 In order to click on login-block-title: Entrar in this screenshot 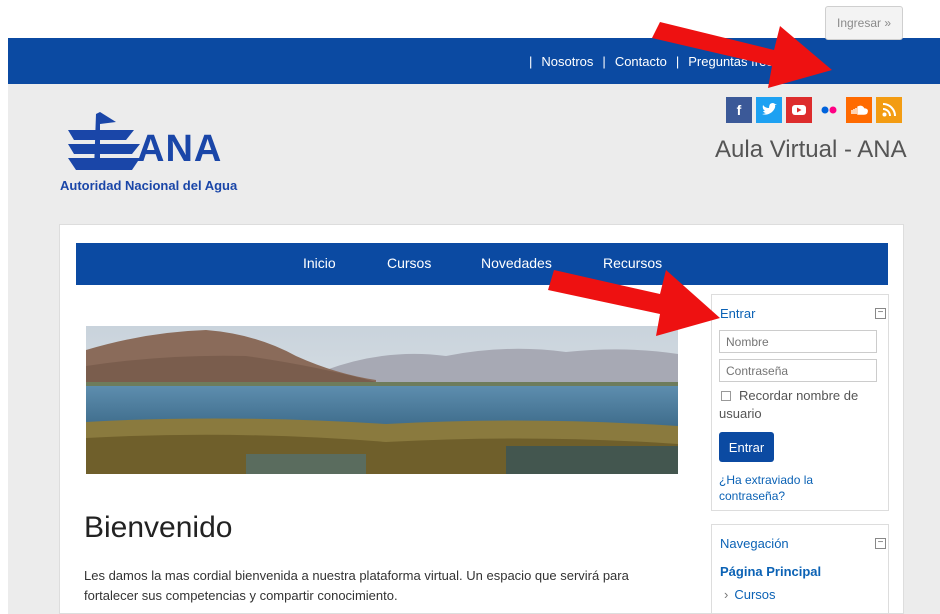, I will do `click(738, 313)`.